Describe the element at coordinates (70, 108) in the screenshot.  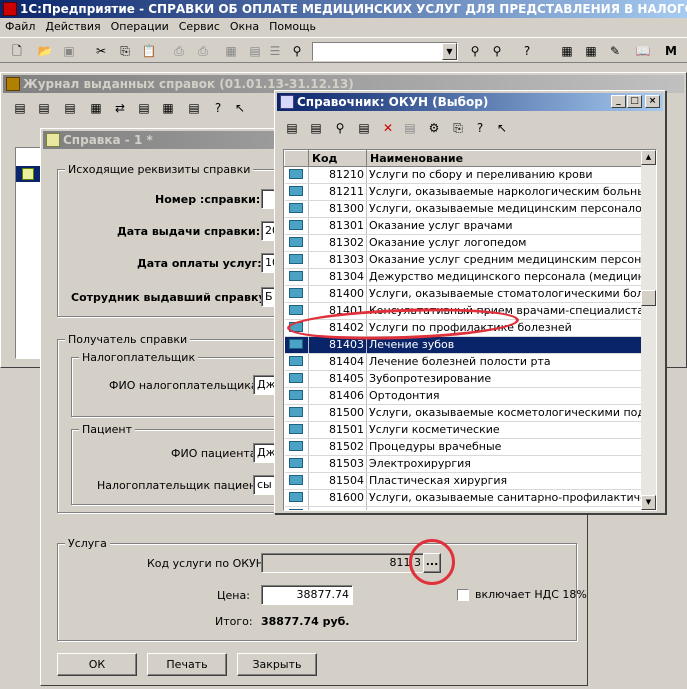
I see `j-copy-icon: ▤` at that location.